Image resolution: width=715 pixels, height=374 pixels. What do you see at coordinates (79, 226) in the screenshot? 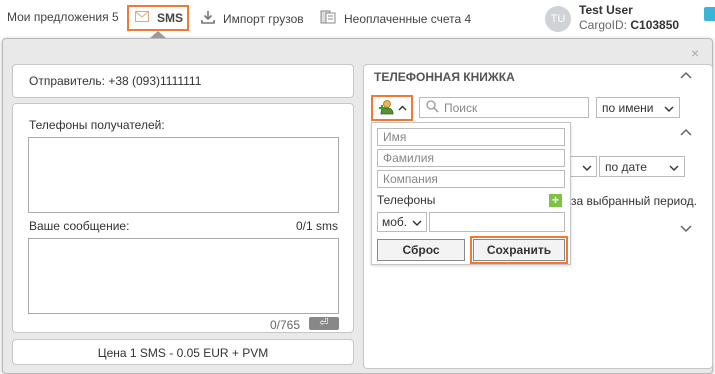
I see `message-label: Ваше сообщение:` at bounding box center [79, 226].